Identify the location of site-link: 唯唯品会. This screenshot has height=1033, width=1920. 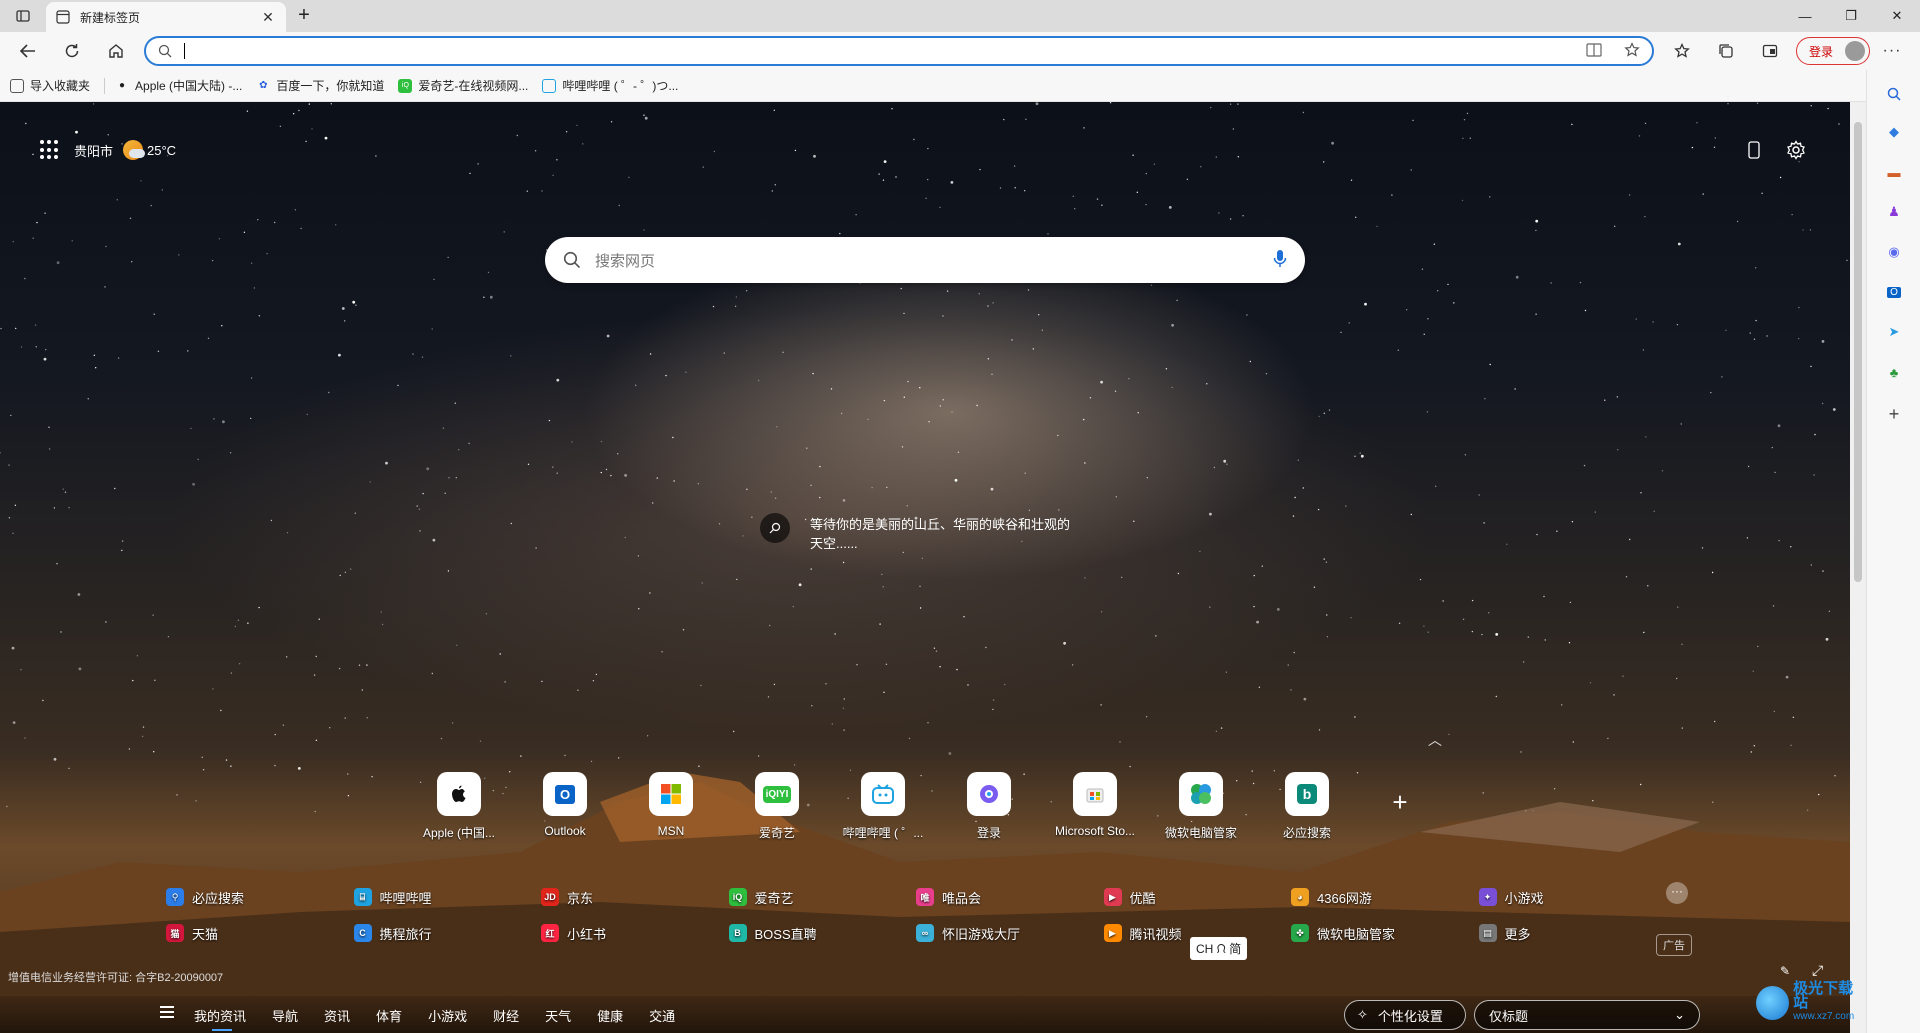
(1010, 897).